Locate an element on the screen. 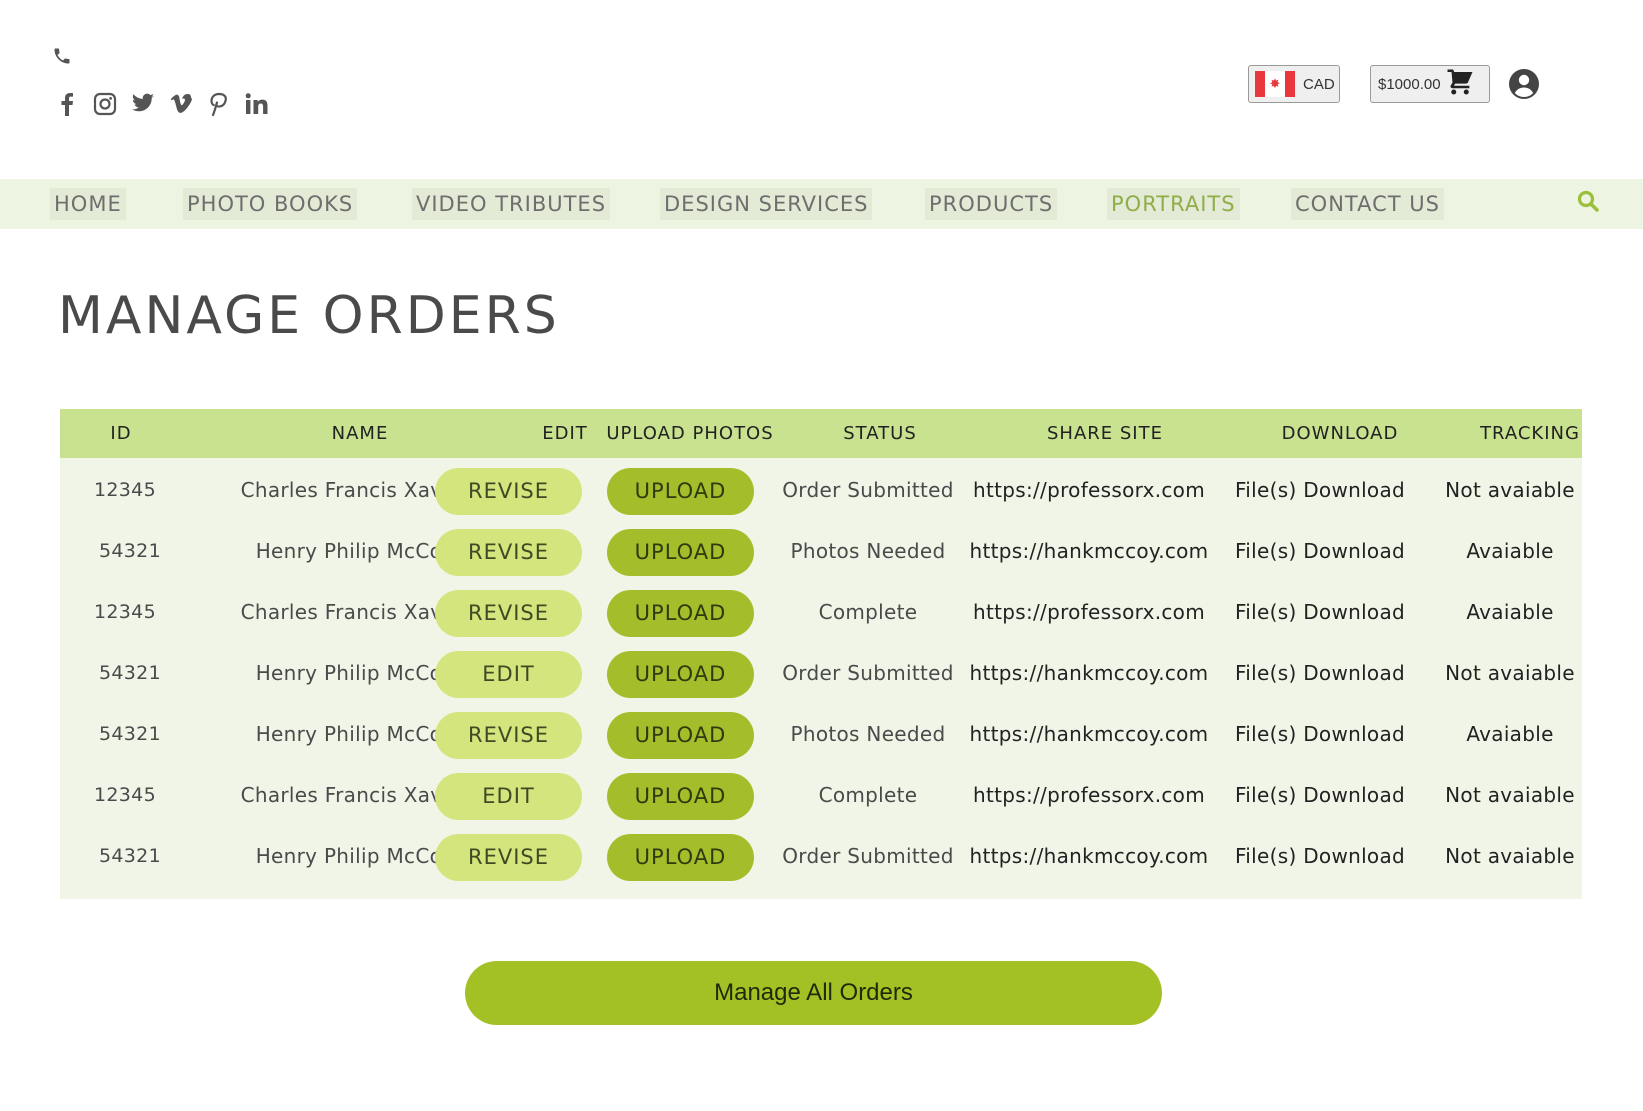 Image resolution: width=1643 pixels, height=1111 pixels. column-header-name: NAME is located at coordinates (360, 433).